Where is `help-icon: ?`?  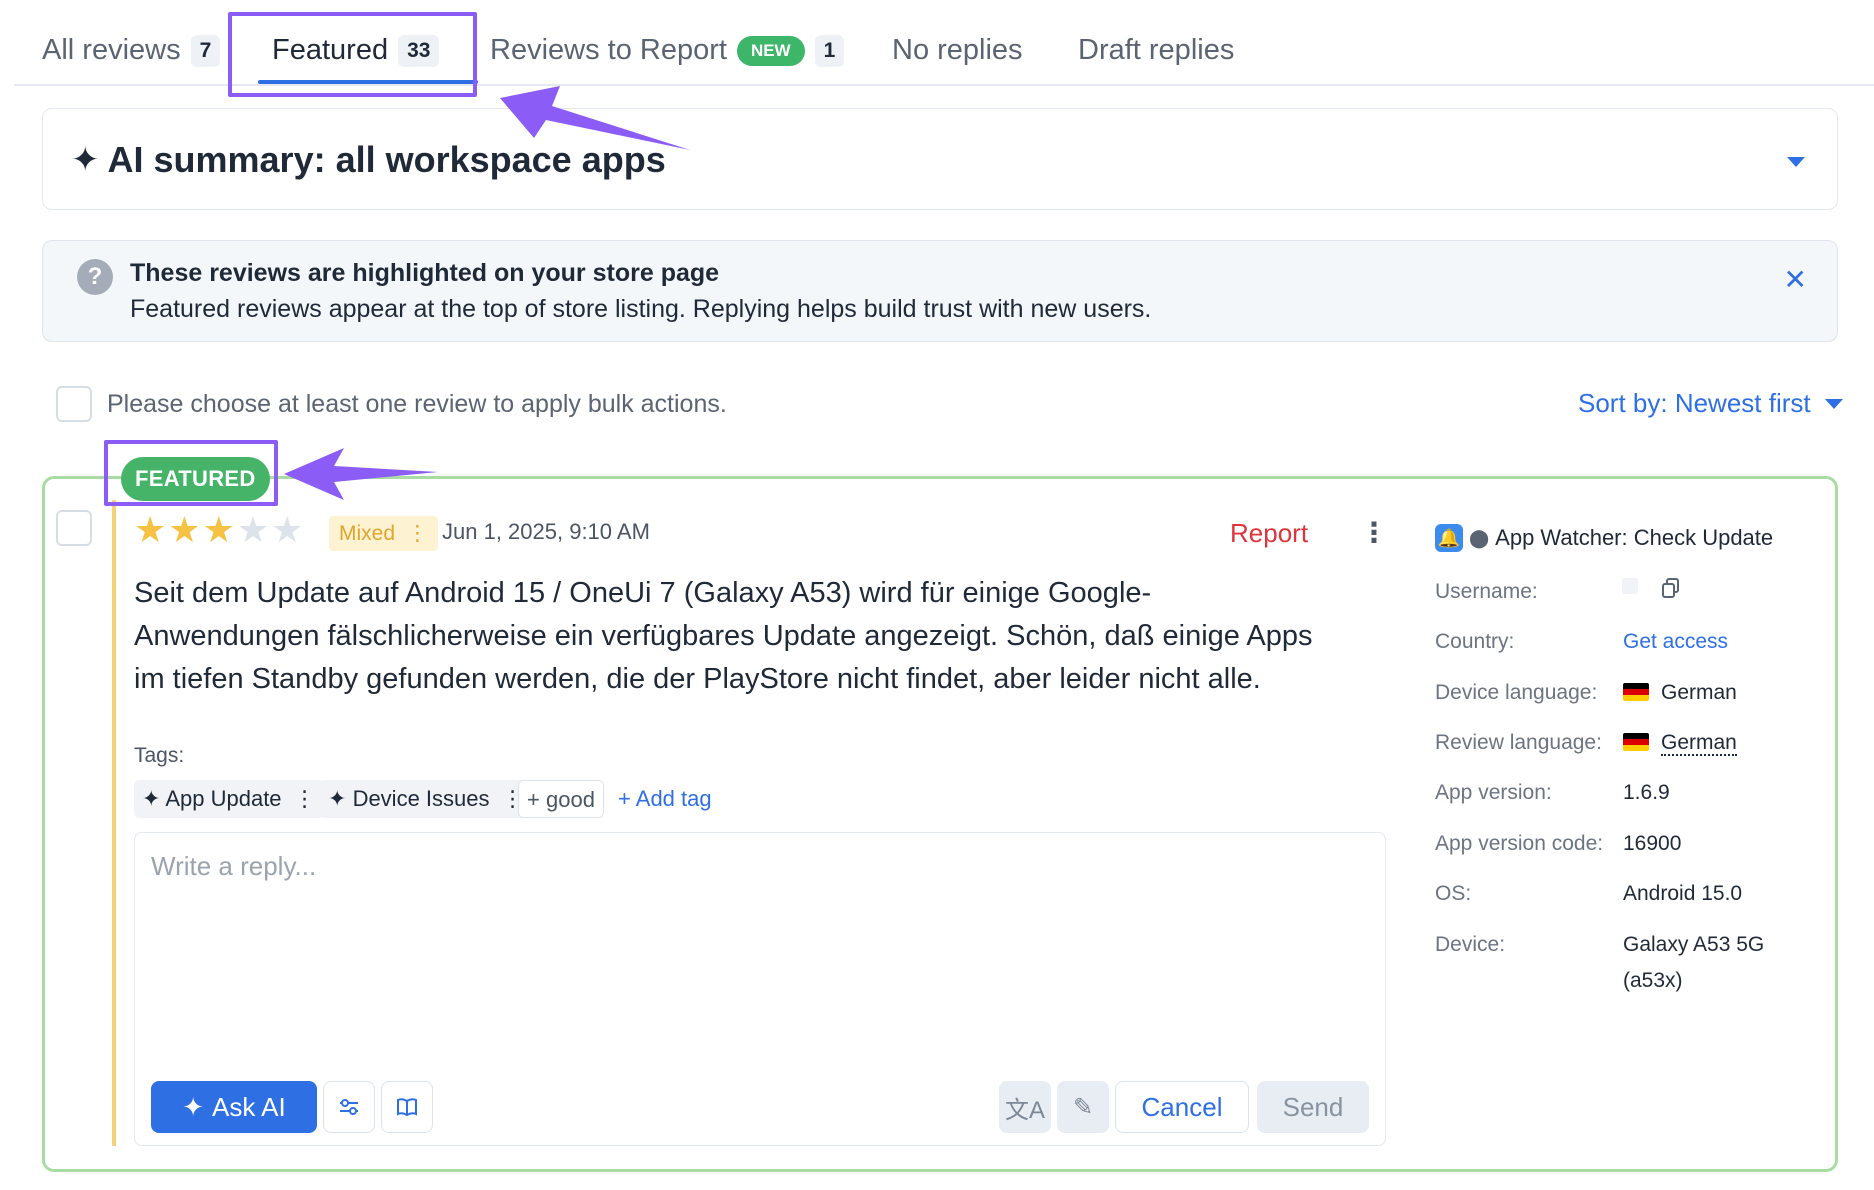 help-icon: ? is located at coordinates (95, 277).